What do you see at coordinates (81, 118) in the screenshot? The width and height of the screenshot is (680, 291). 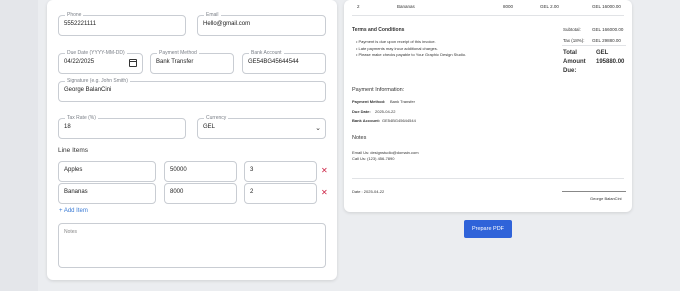 I see `tax-rate-label: Tax Rate (%)` at bounding box center [81, 118].